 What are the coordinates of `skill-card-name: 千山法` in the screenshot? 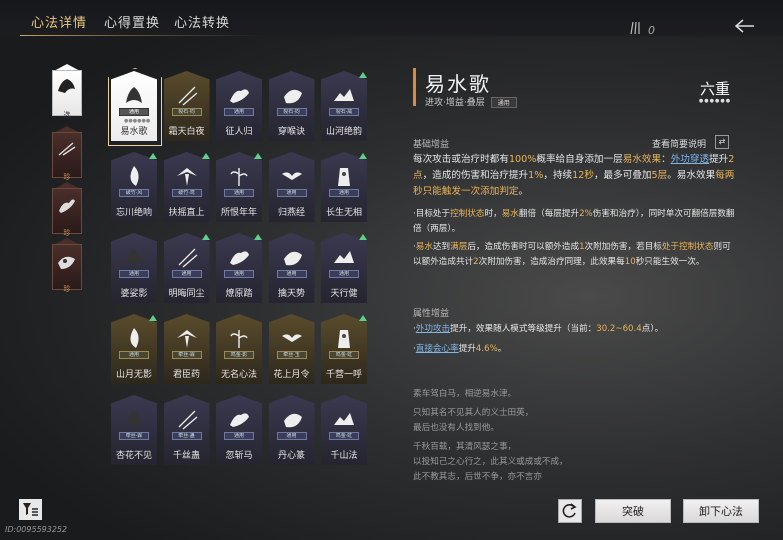 It's located at (344, 456).